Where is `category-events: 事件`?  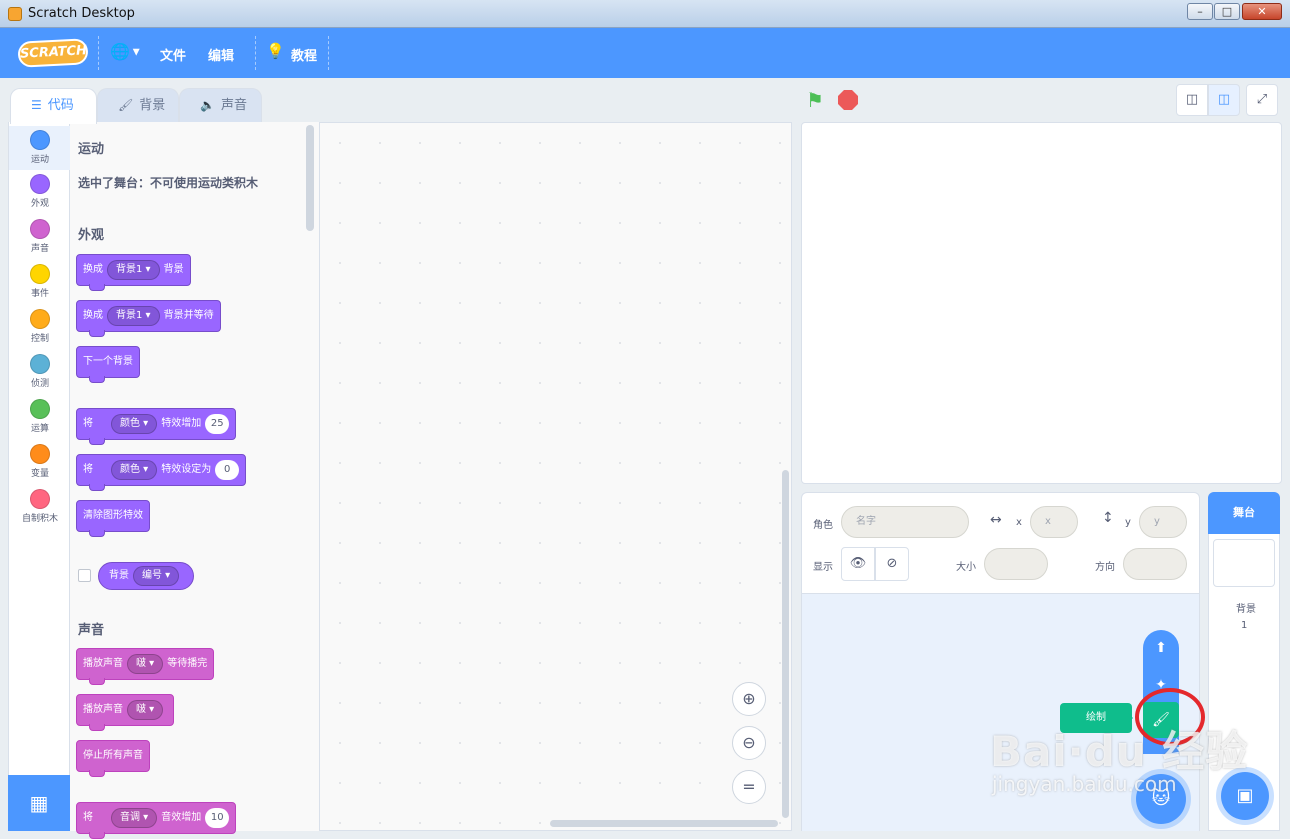
category-events: 事件 is located at coordinates (40, 281).